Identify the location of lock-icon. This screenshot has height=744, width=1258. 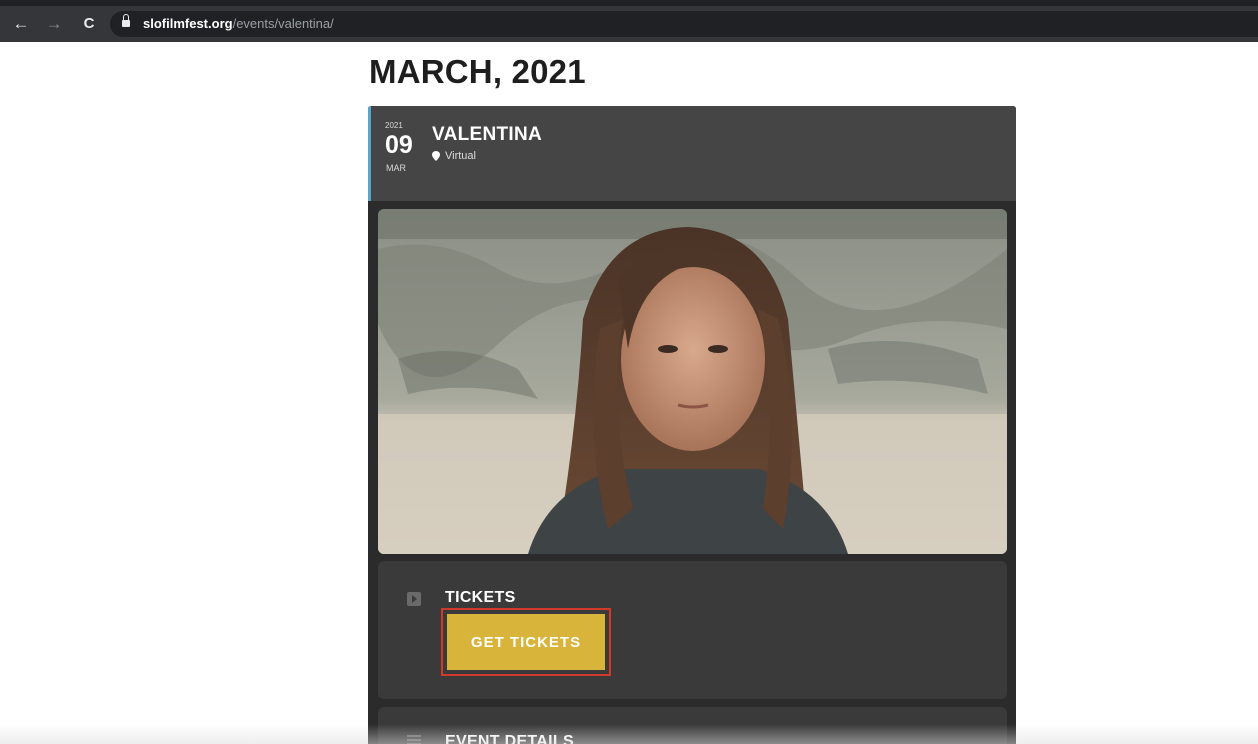
(126, 20).